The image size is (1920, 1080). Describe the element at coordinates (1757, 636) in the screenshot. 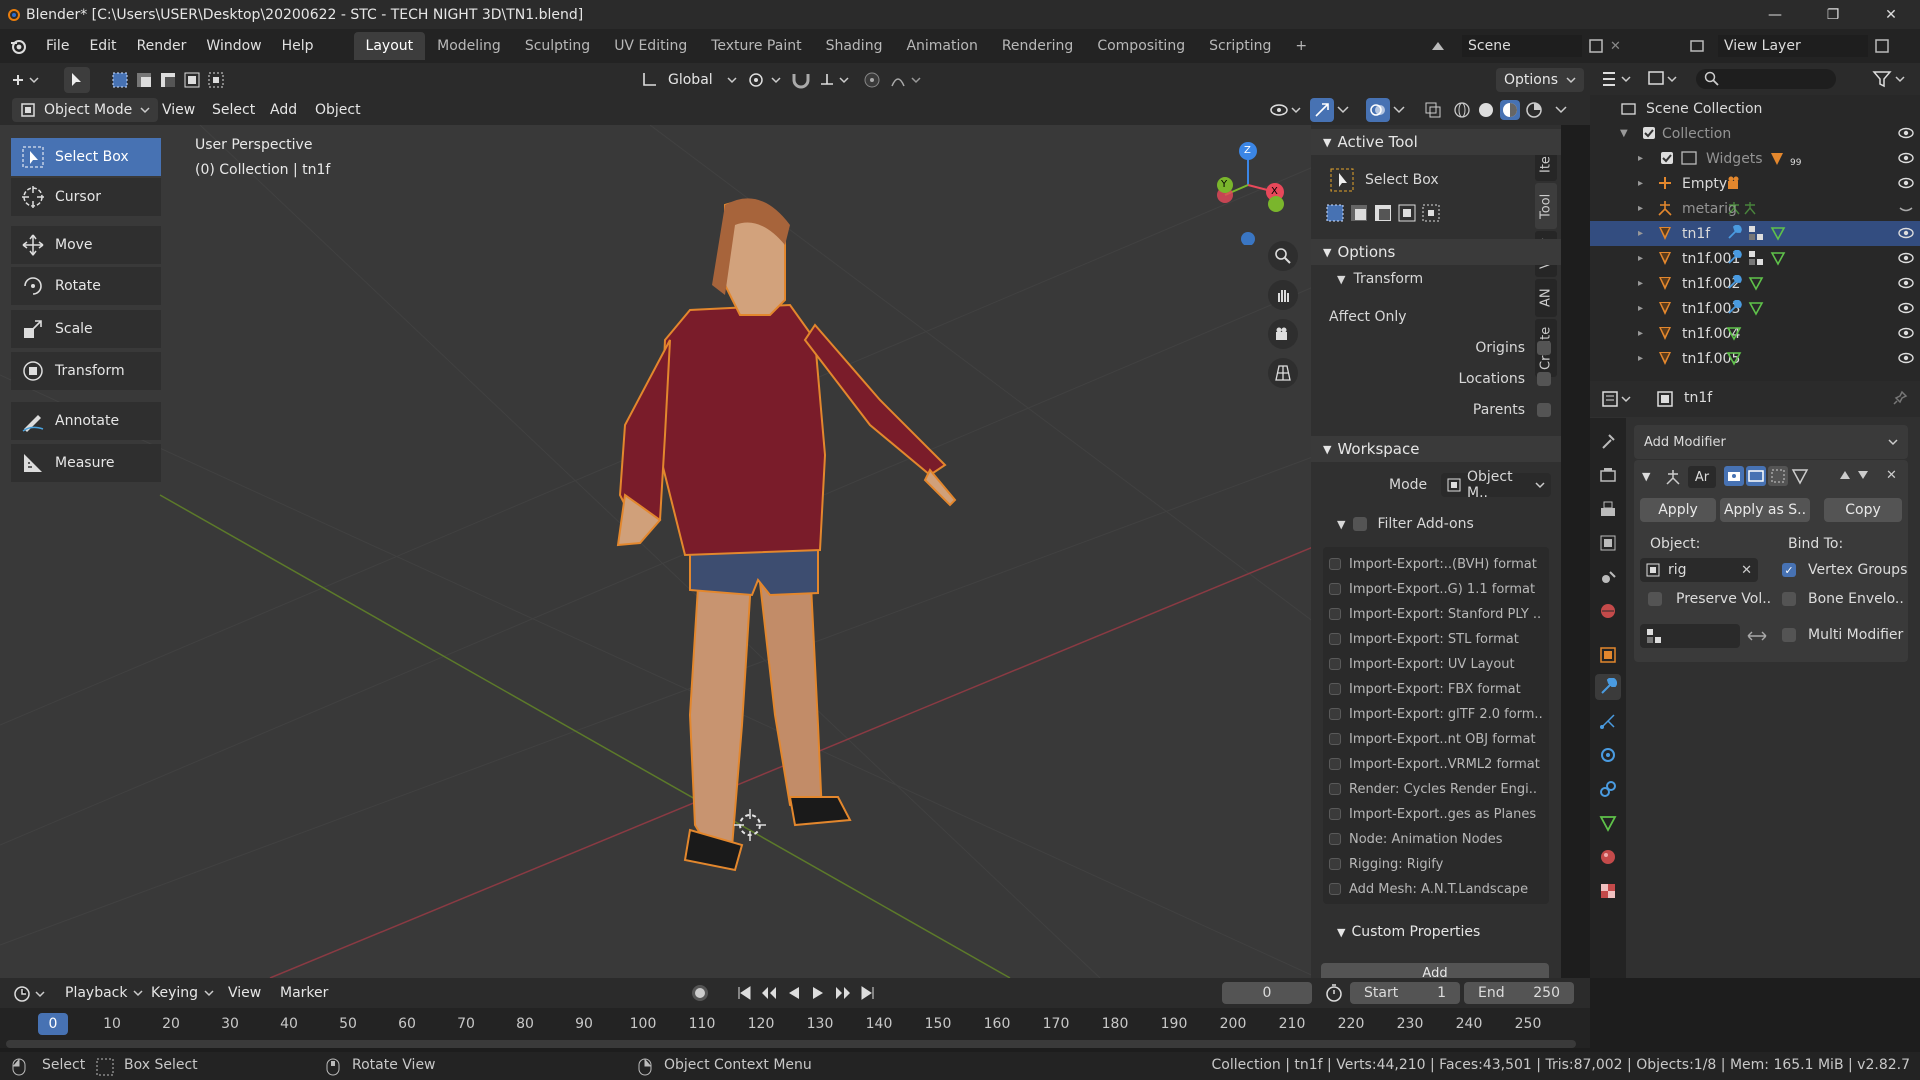

I see `invert-vertex-group-icon` at that location.